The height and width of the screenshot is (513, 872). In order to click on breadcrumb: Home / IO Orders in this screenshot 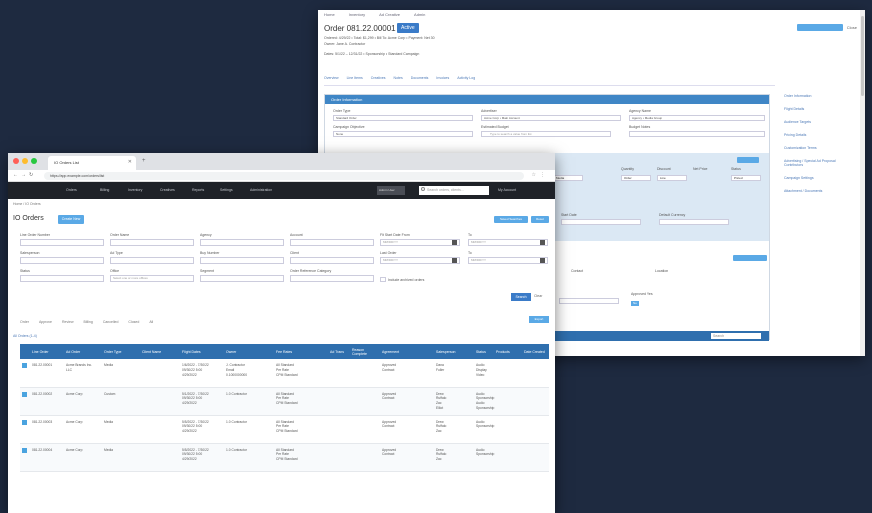, I will do `click(27, 204)`.